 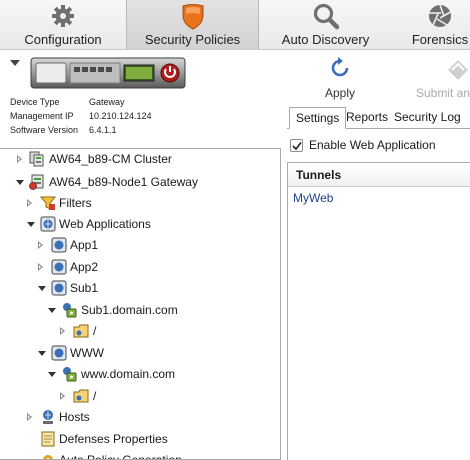 What do you see at coordinates (35, 102) in the screenshot?
I see `device-info-key: Device Type` at bounding box center [35, 102].